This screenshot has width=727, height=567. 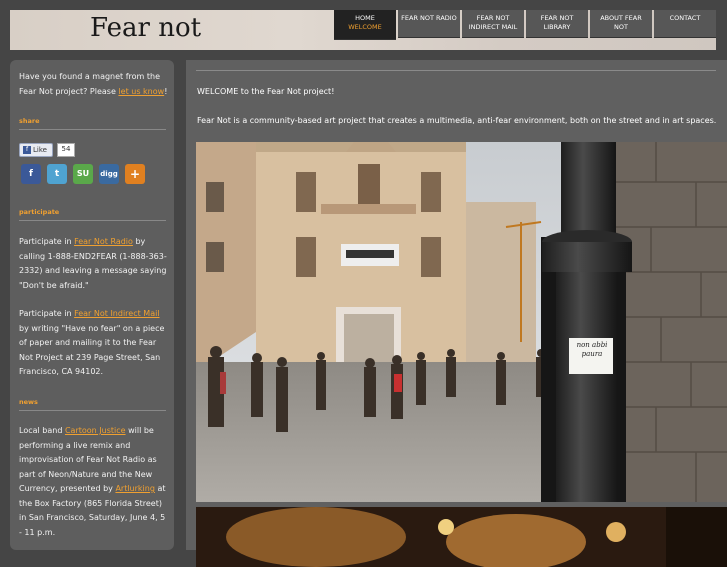 I want to click on nav-radio-label: FEAR NOT RADIO, so click(x=429, y=18).